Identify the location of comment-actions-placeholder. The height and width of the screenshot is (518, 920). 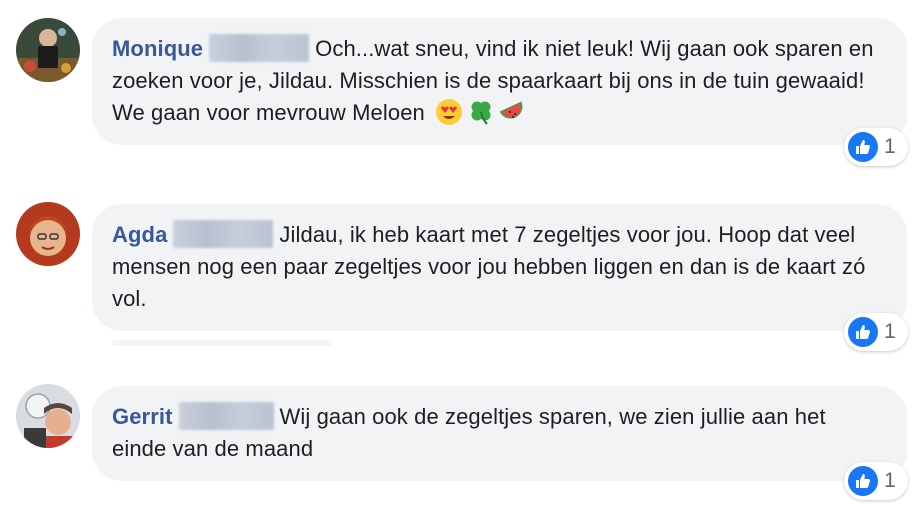
(222, 343).